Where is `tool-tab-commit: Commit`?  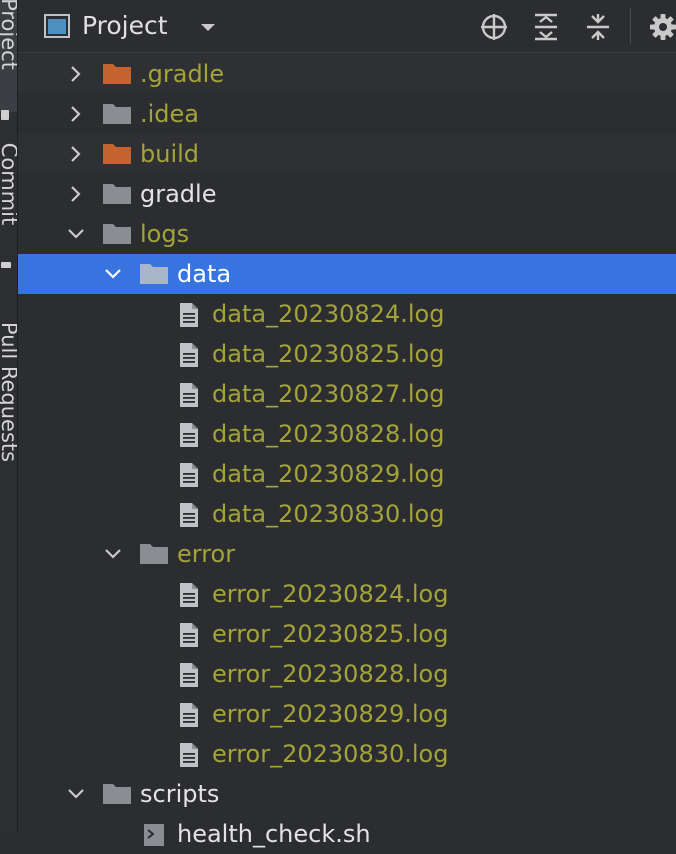
tool-tab-commit: Commit is located at coordinates (9, 210).